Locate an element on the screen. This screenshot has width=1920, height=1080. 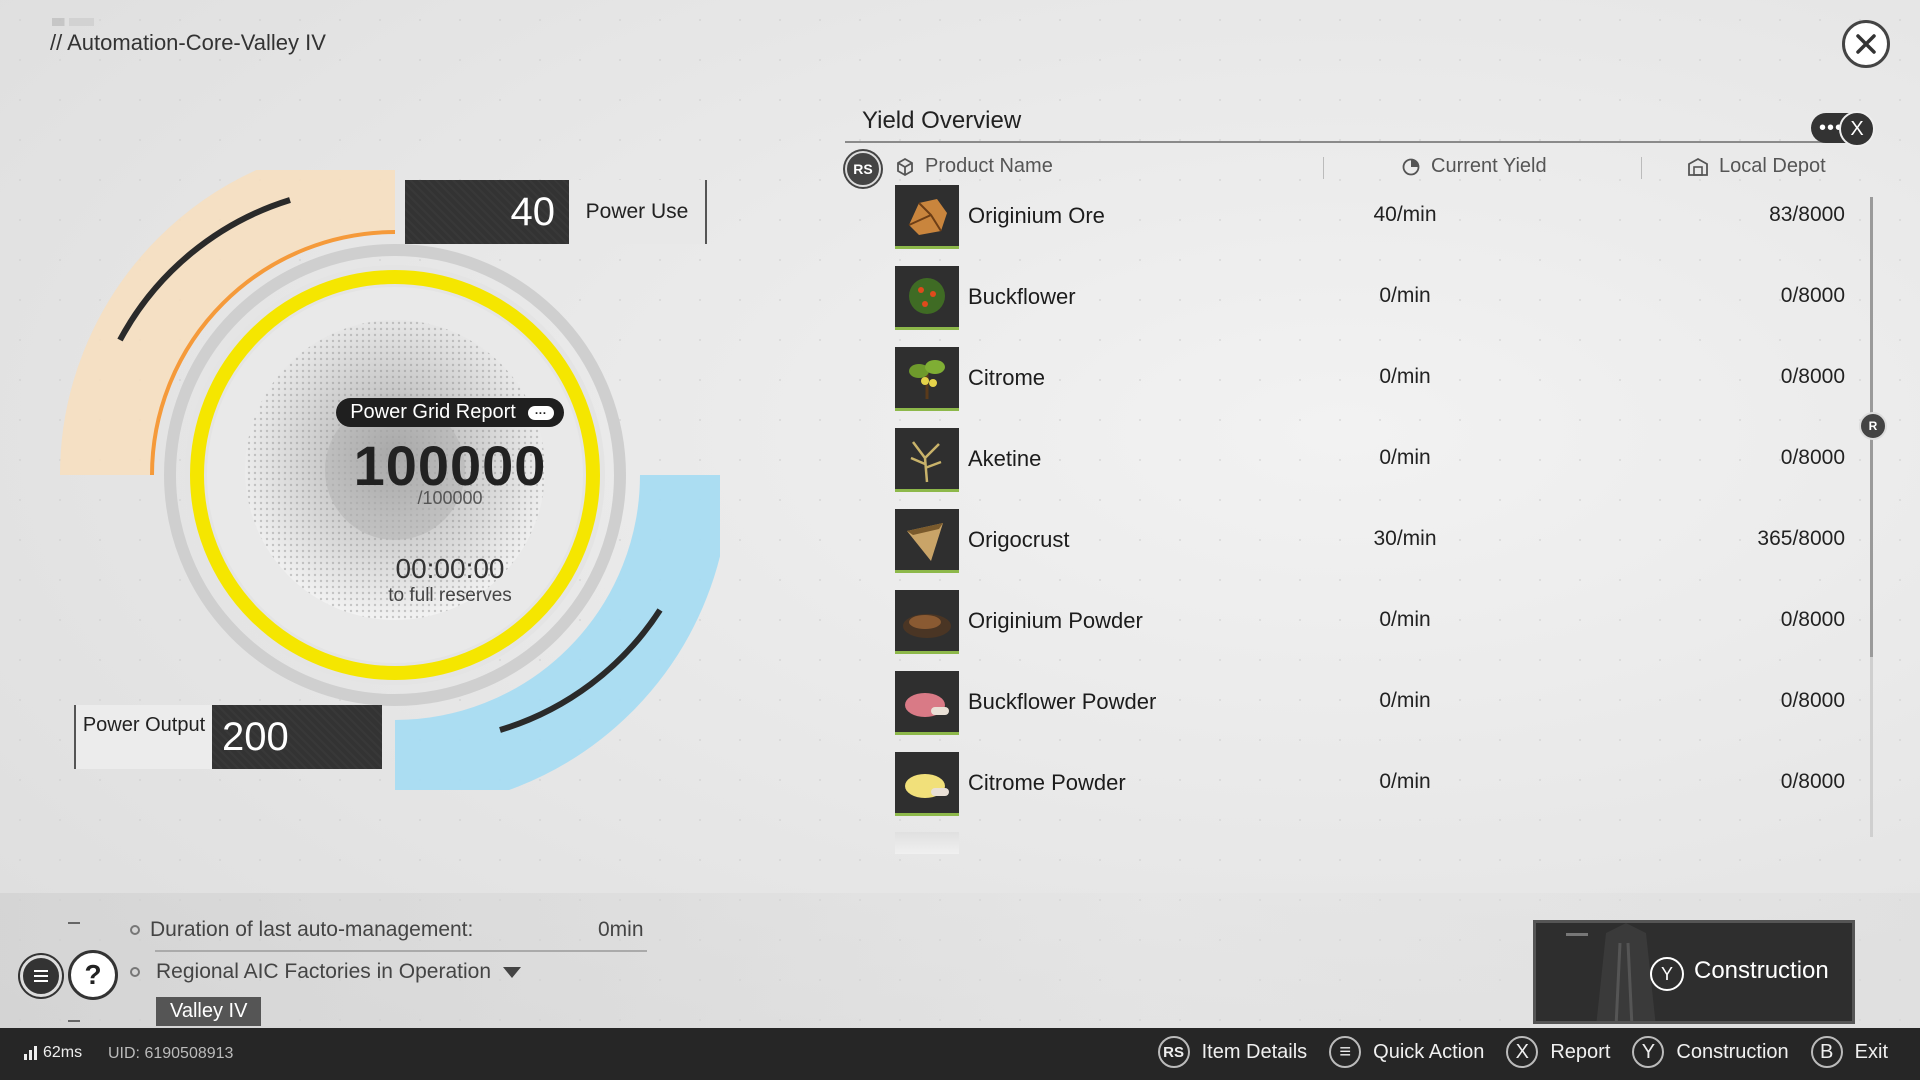
originium-powder-icon is located at coordinates (927, 626).